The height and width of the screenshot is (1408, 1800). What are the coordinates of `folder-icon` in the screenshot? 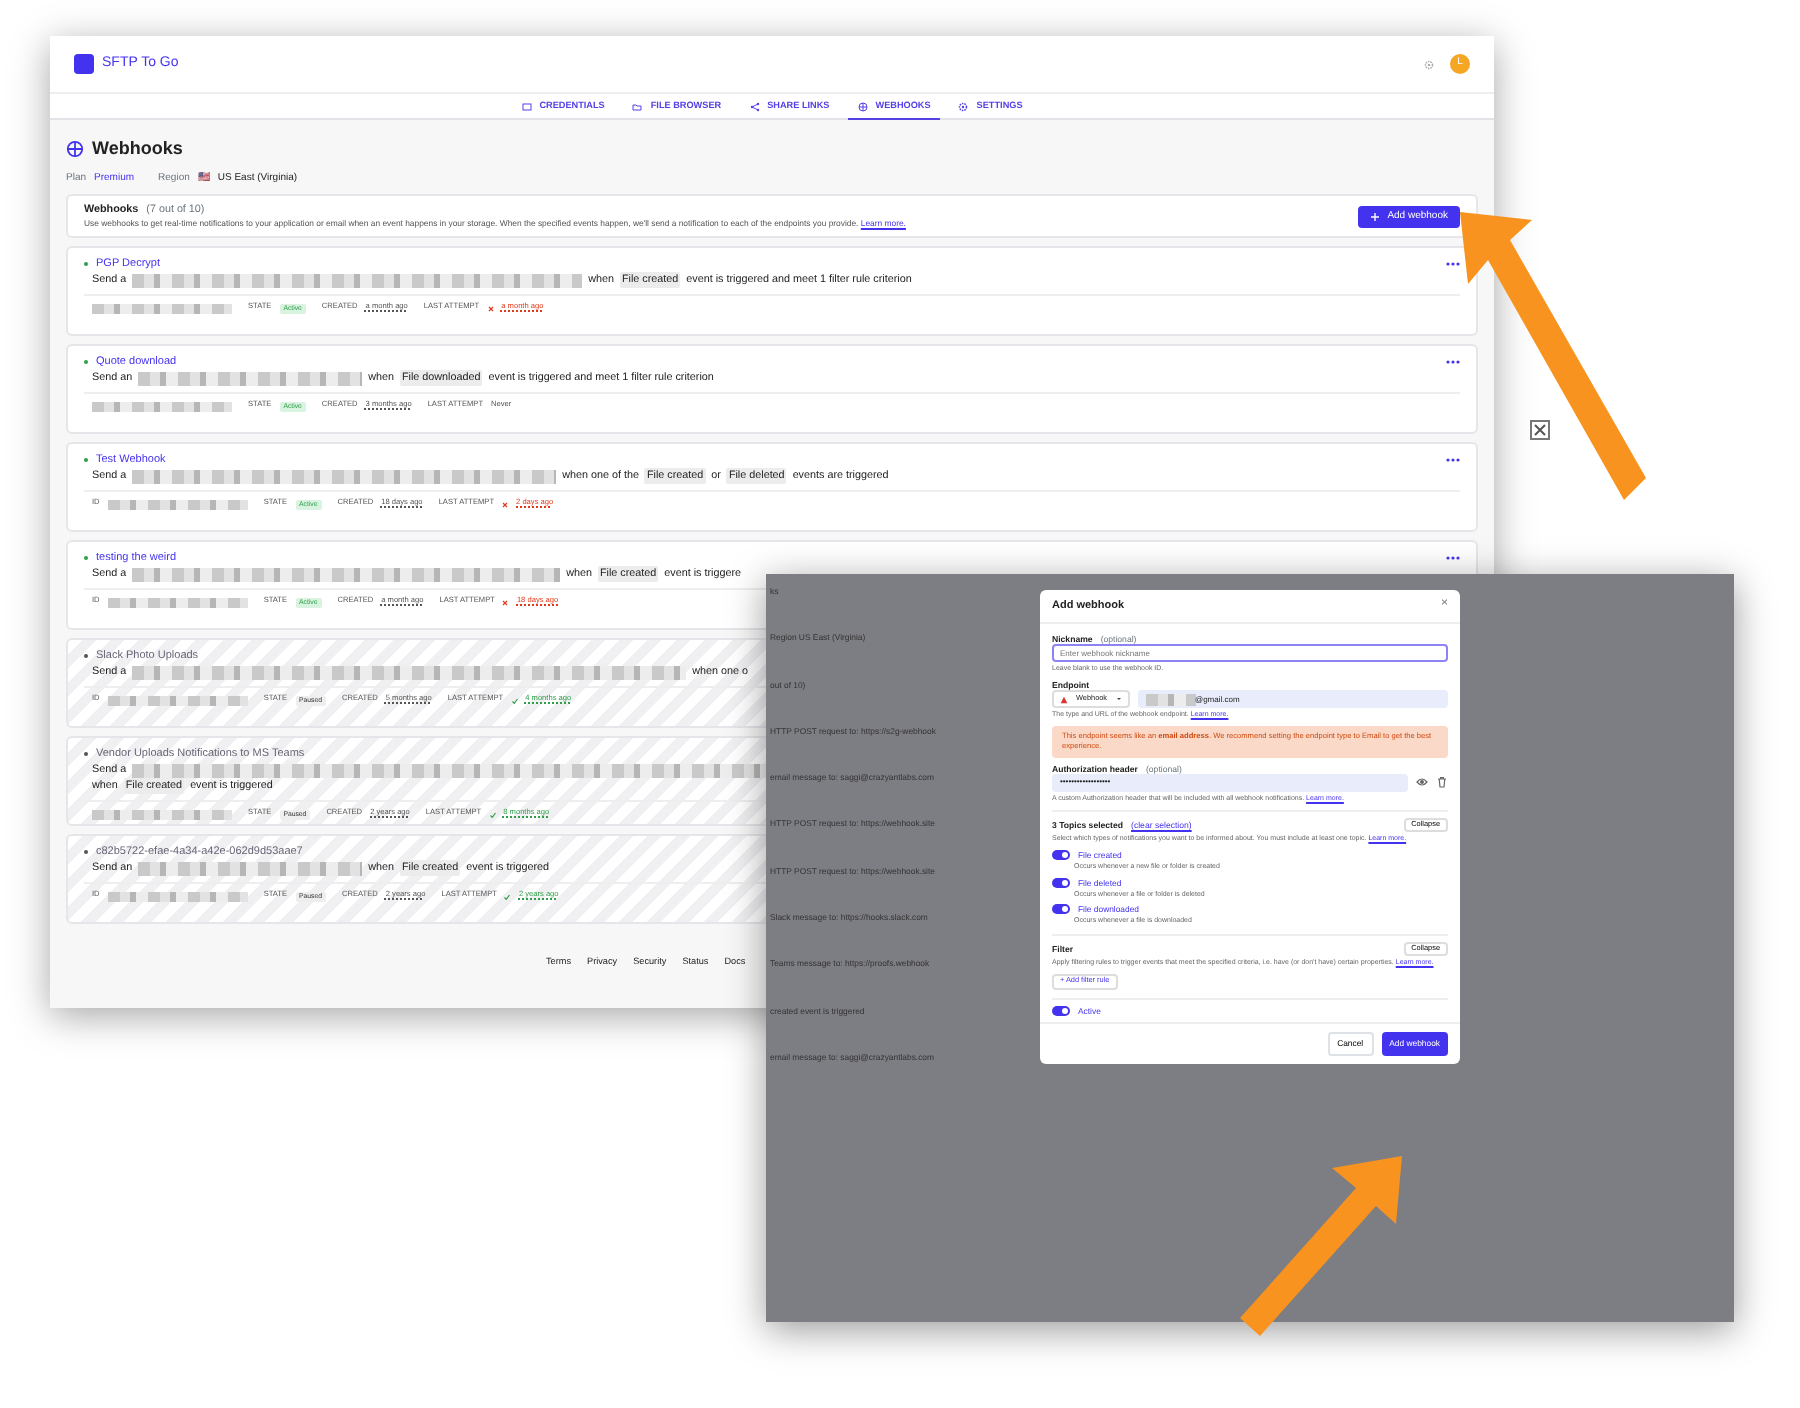 It's located at (637, 107).